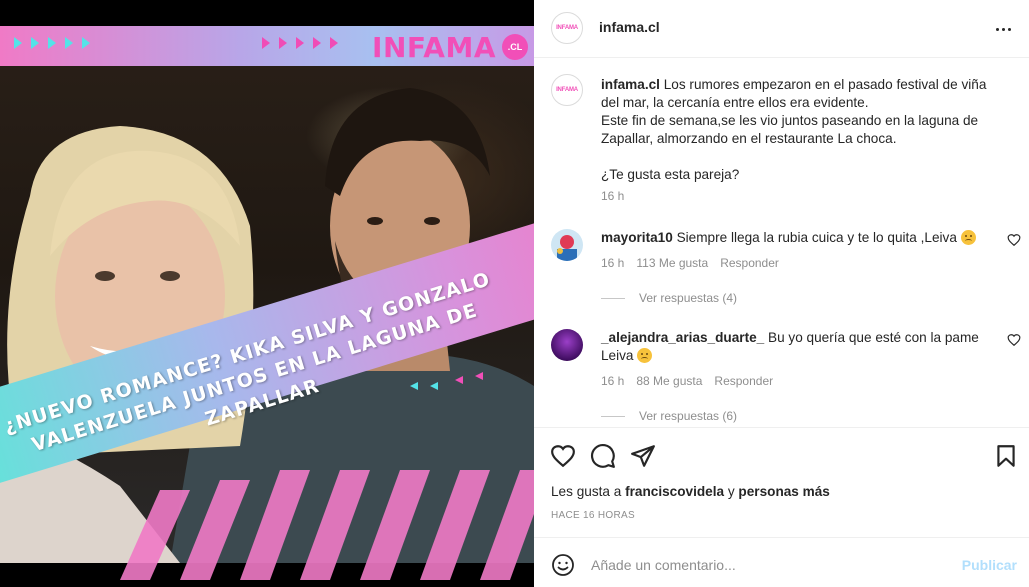 The height and width of the screenshot is (587, 1029). What do you see at coordinates (781, 29) in the screenshot?
I see `post-header: INFAMA infama.cl` at bounding box center [781, 29].